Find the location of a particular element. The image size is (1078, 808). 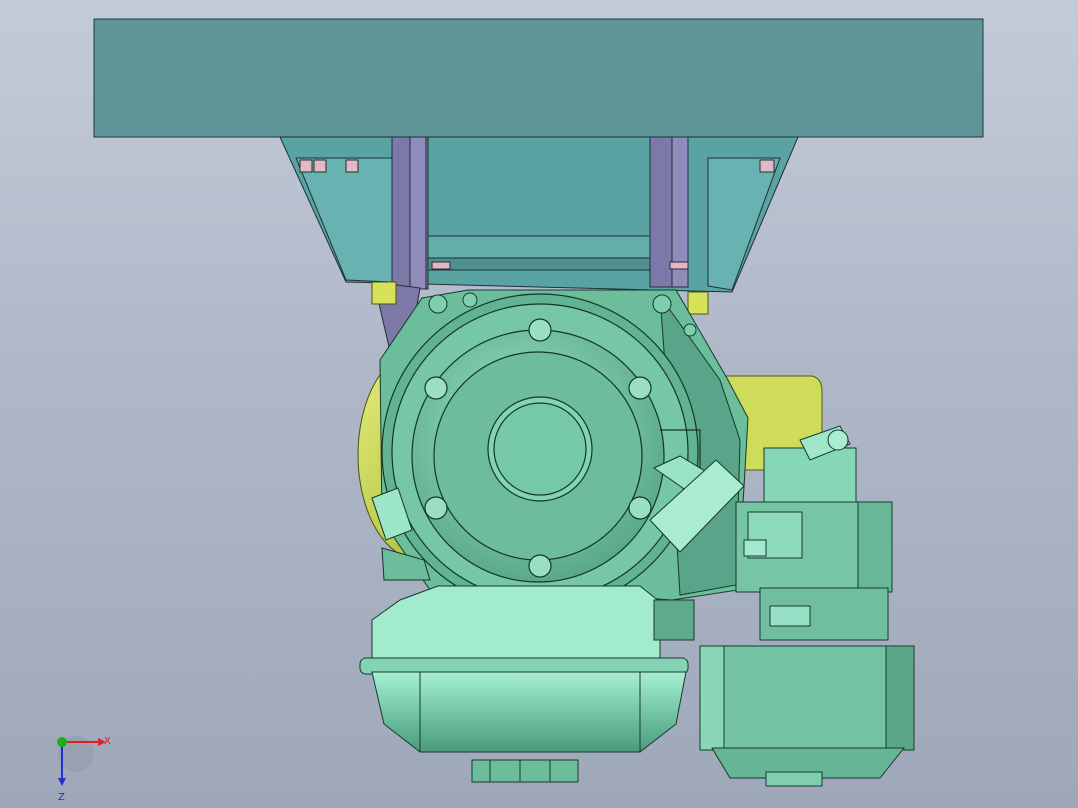

x-axis-label: X is located at coordinates (107, 741).